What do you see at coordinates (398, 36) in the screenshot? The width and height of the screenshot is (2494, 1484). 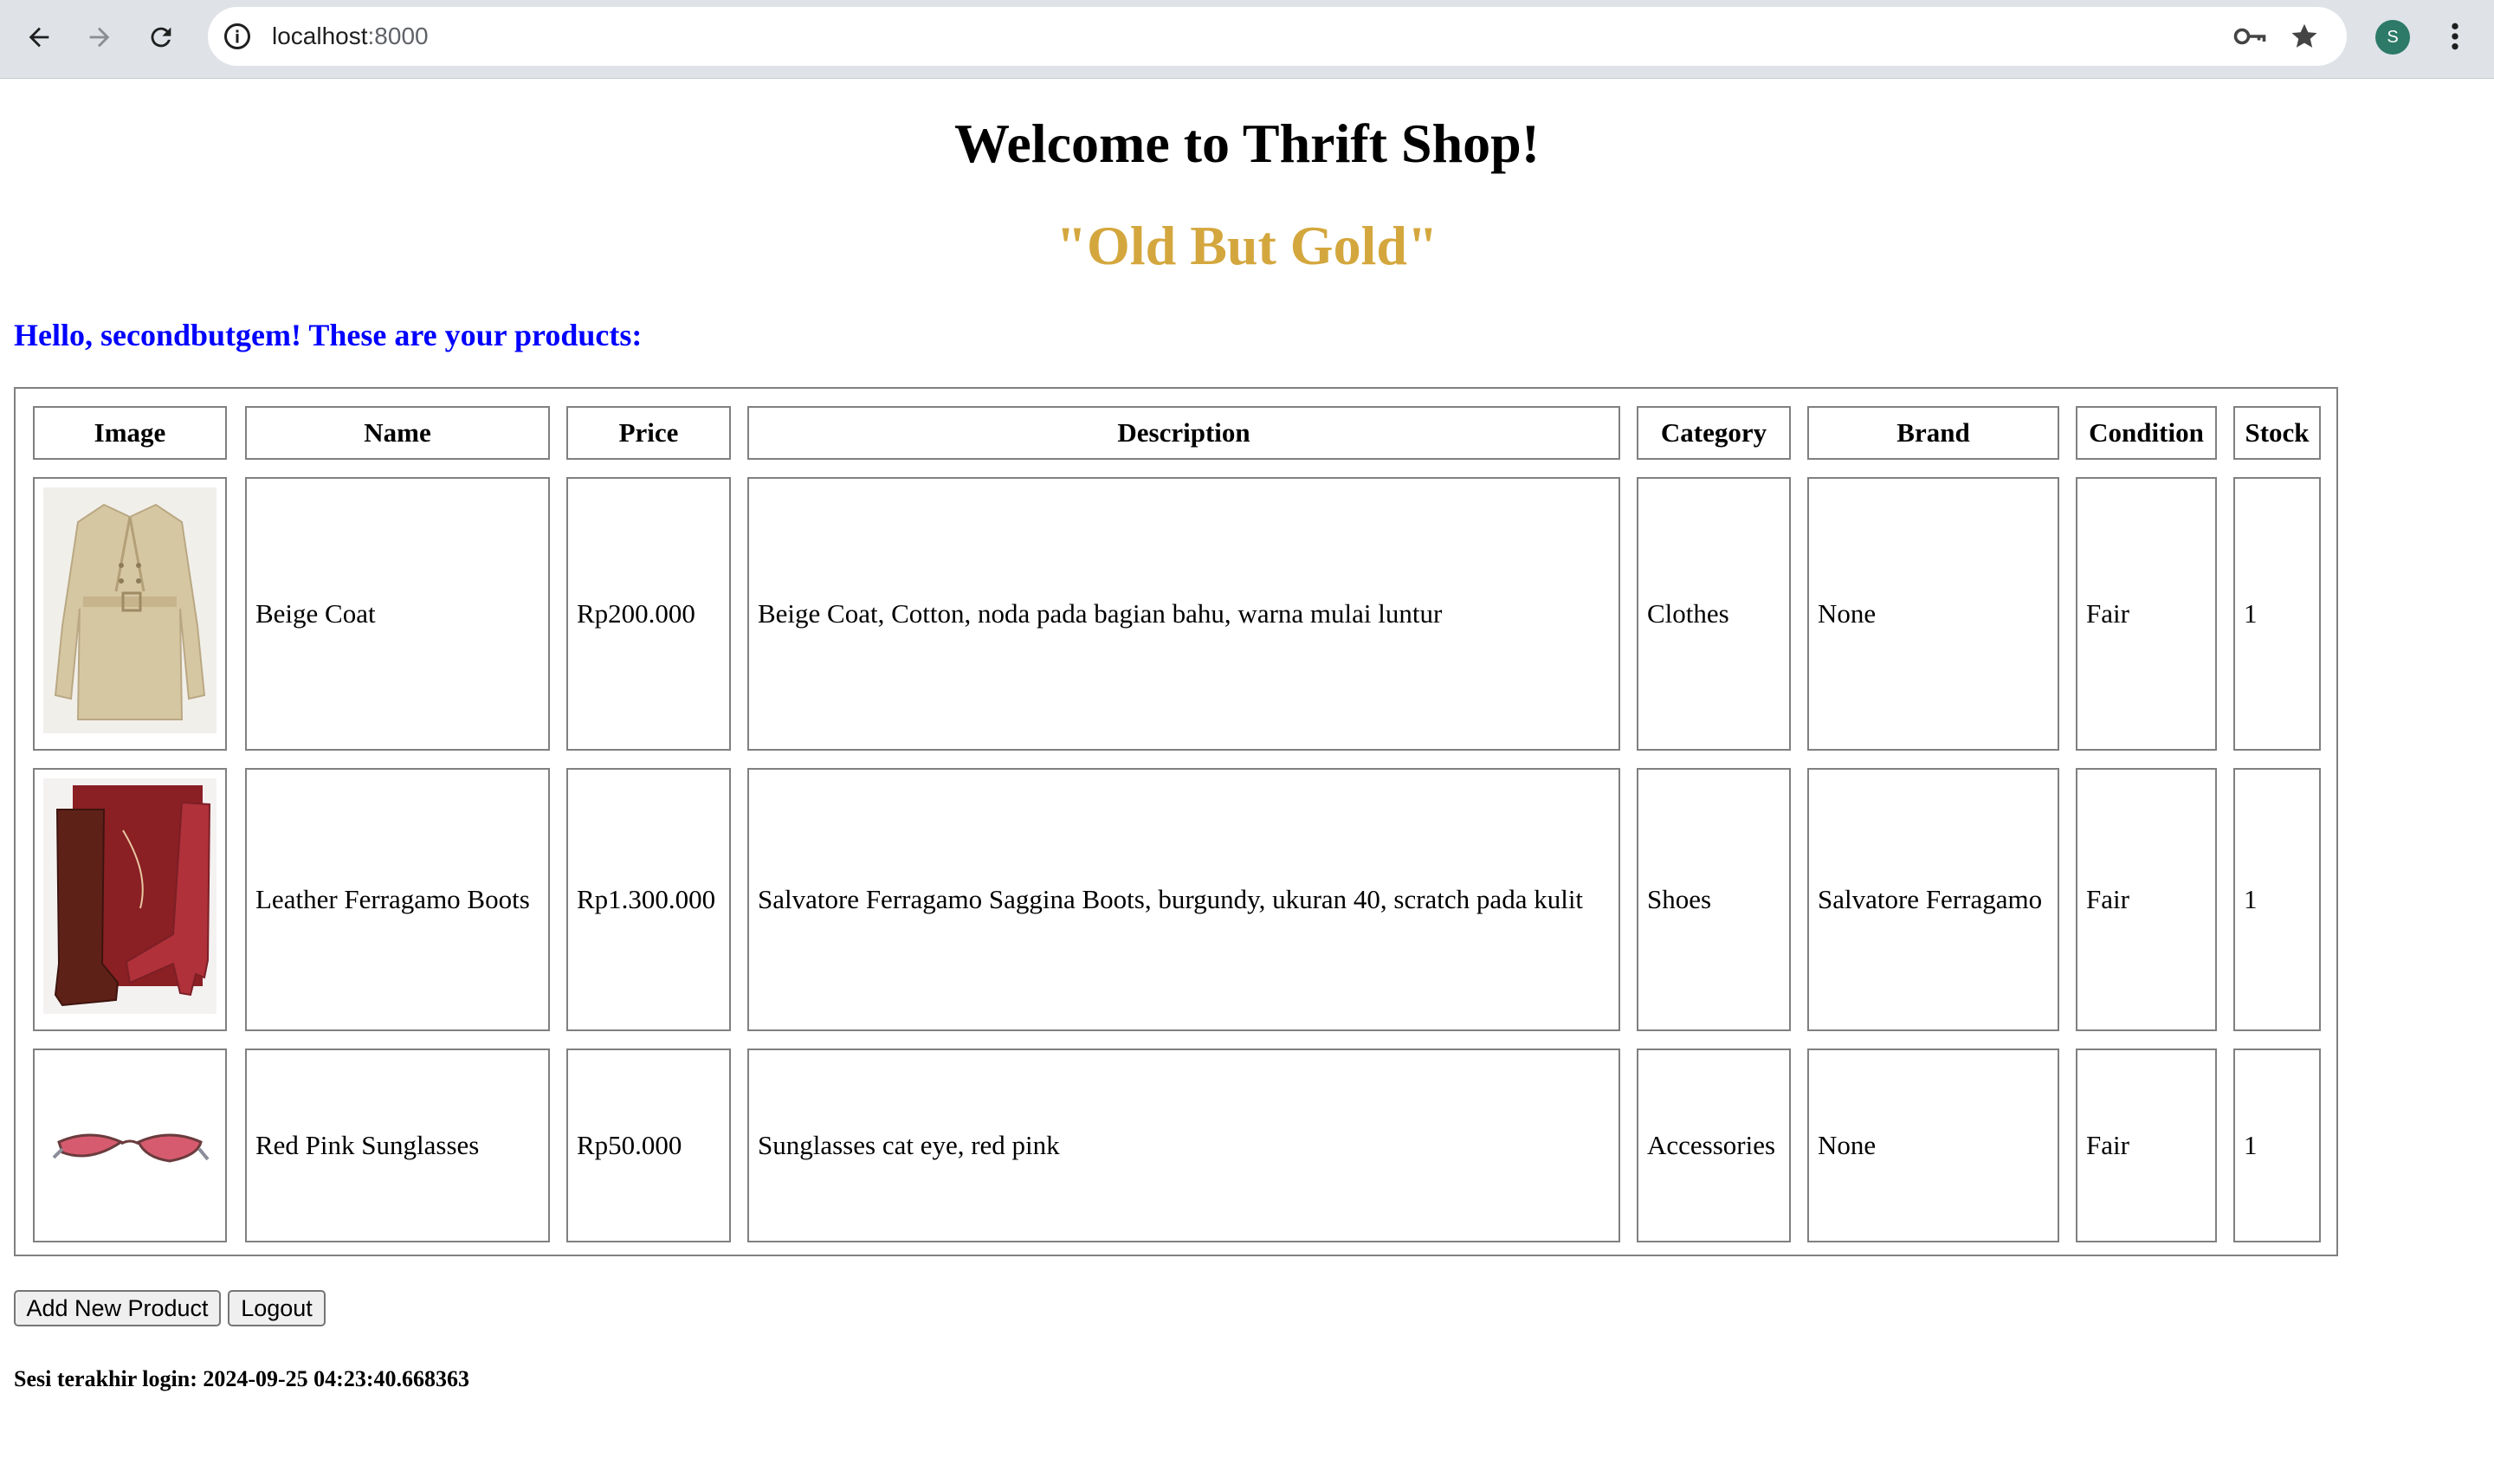 I see `url-port: :8000` at bounding box center [398, 36].